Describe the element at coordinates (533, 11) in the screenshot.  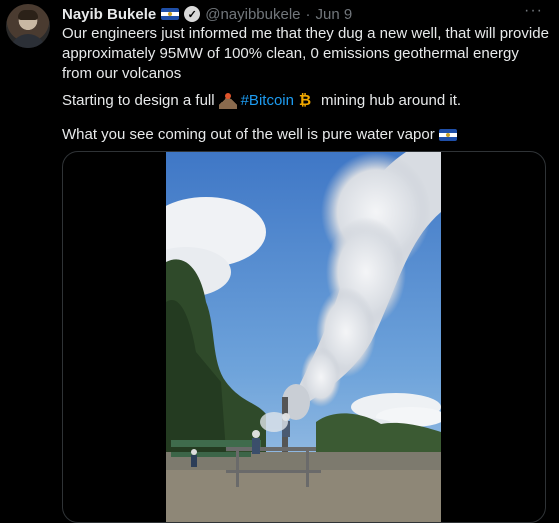
I see `more-options-button: ···` at that location.